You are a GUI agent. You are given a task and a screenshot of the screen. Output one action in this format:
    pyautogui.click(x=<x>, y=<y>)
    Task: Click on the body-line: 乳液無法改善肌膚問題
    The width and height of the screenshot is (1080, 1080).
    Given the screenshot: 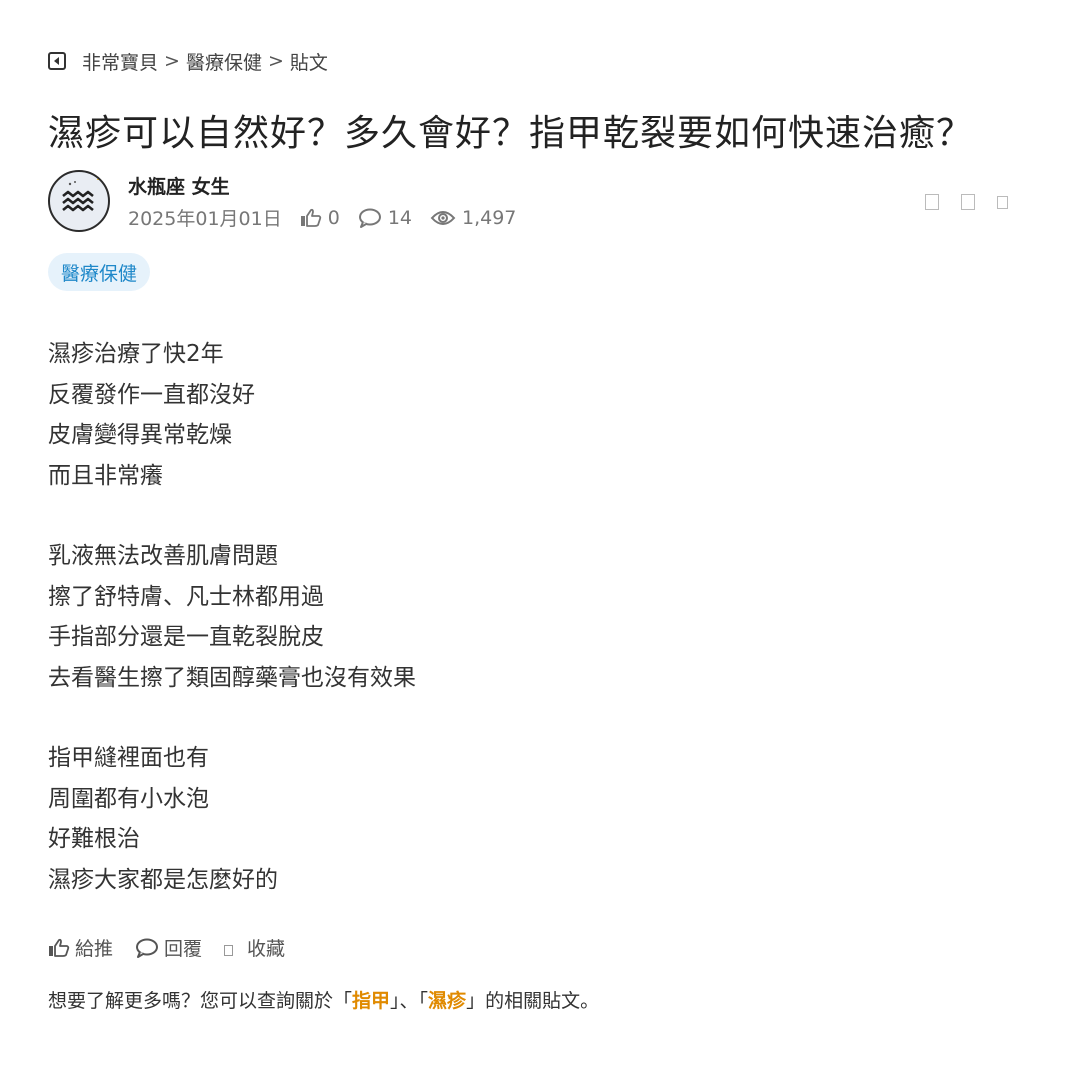 What is the action you would take?
    pyautogui.click(x=163, y=556)
    